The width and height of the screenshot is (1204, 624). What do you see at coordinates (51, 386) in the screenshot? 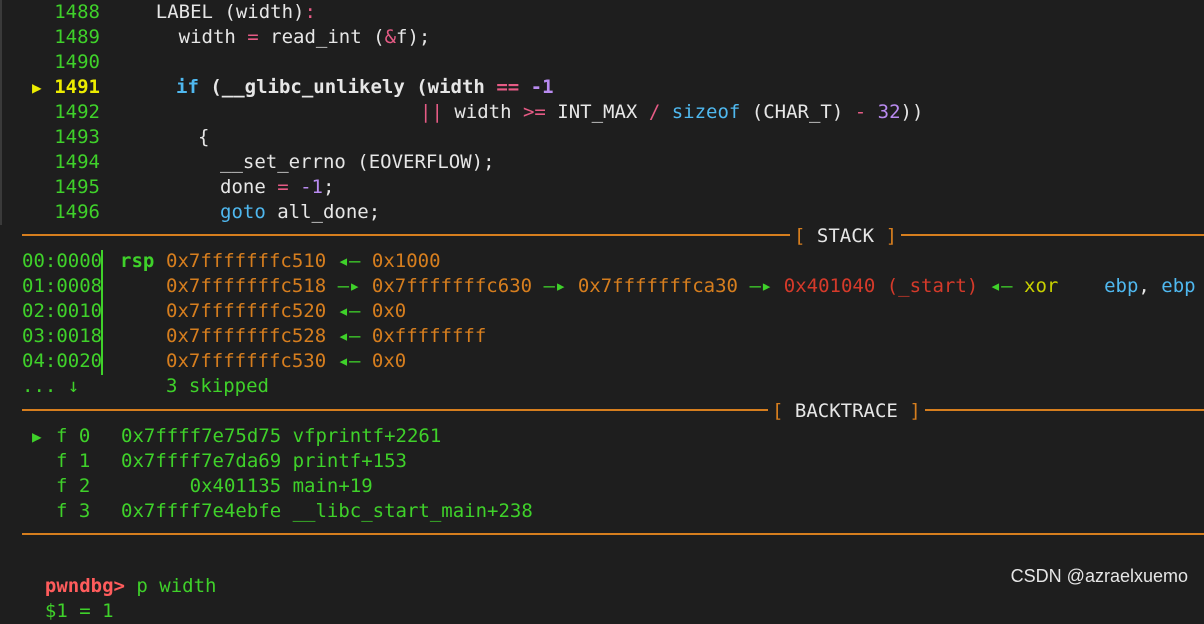
I see `skipped-prefix: ... ↓` at bounding box center [51, 386].